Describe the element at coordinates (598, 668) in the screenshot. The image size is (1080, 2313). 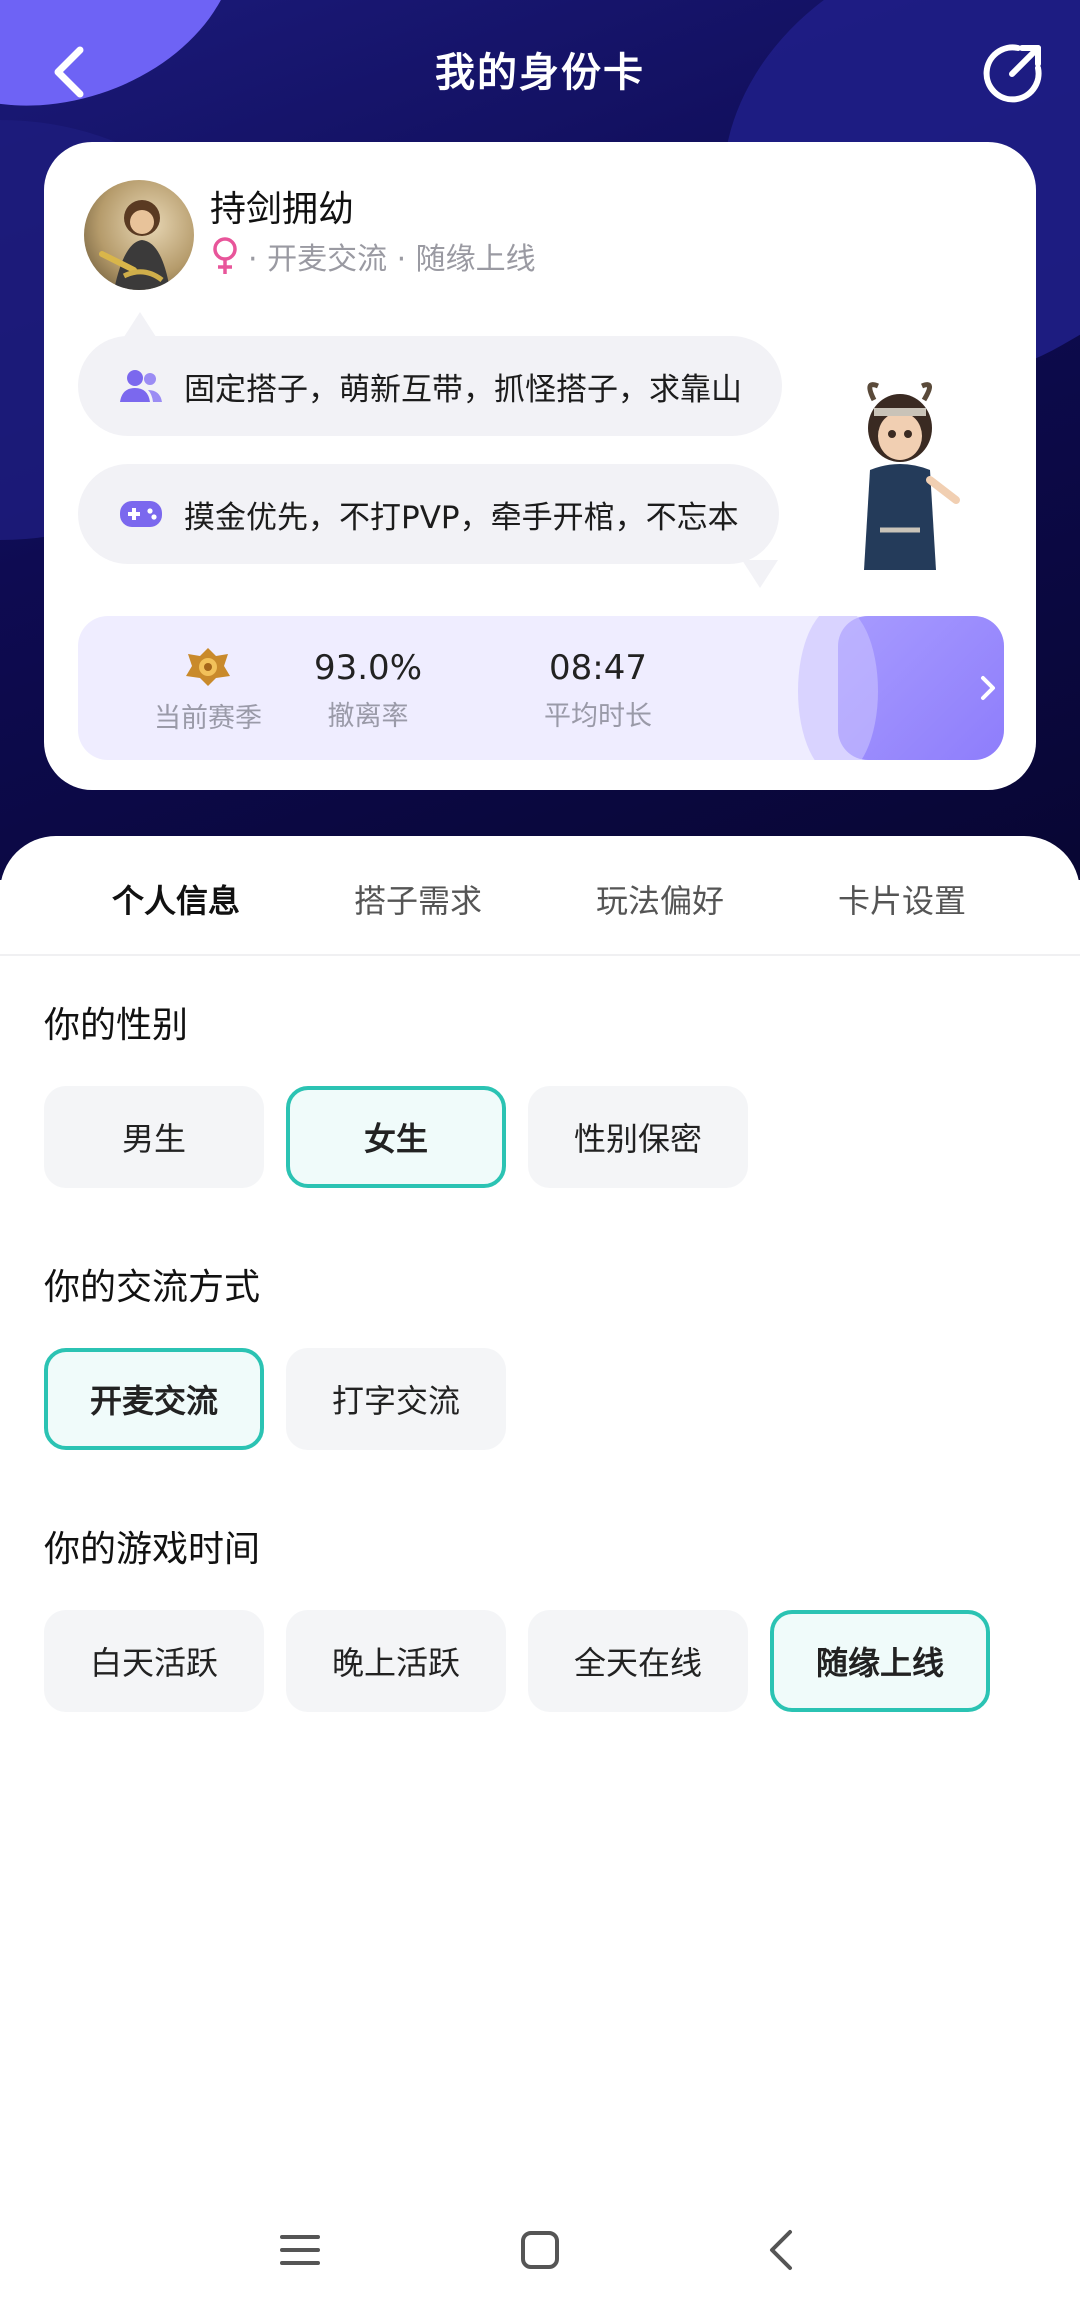
I see `stat-value: 08:47` at that location.